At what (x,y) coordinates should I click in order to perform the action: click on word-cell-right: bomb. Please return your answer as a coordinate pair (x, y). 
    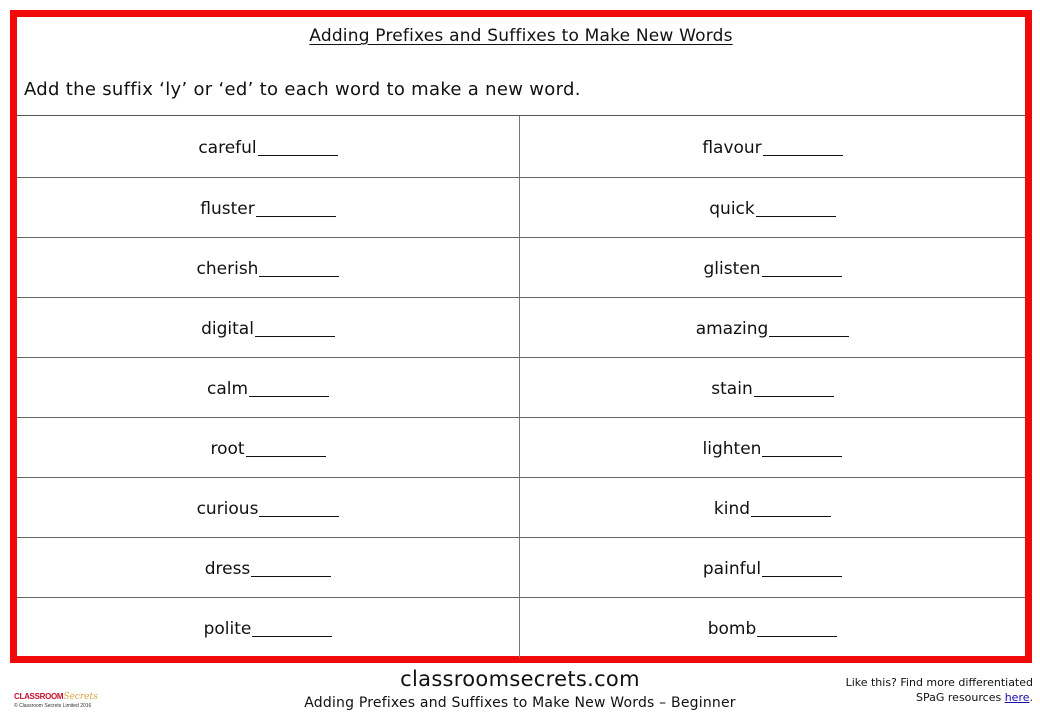
    Looking at the image, I should click on (772, 628).